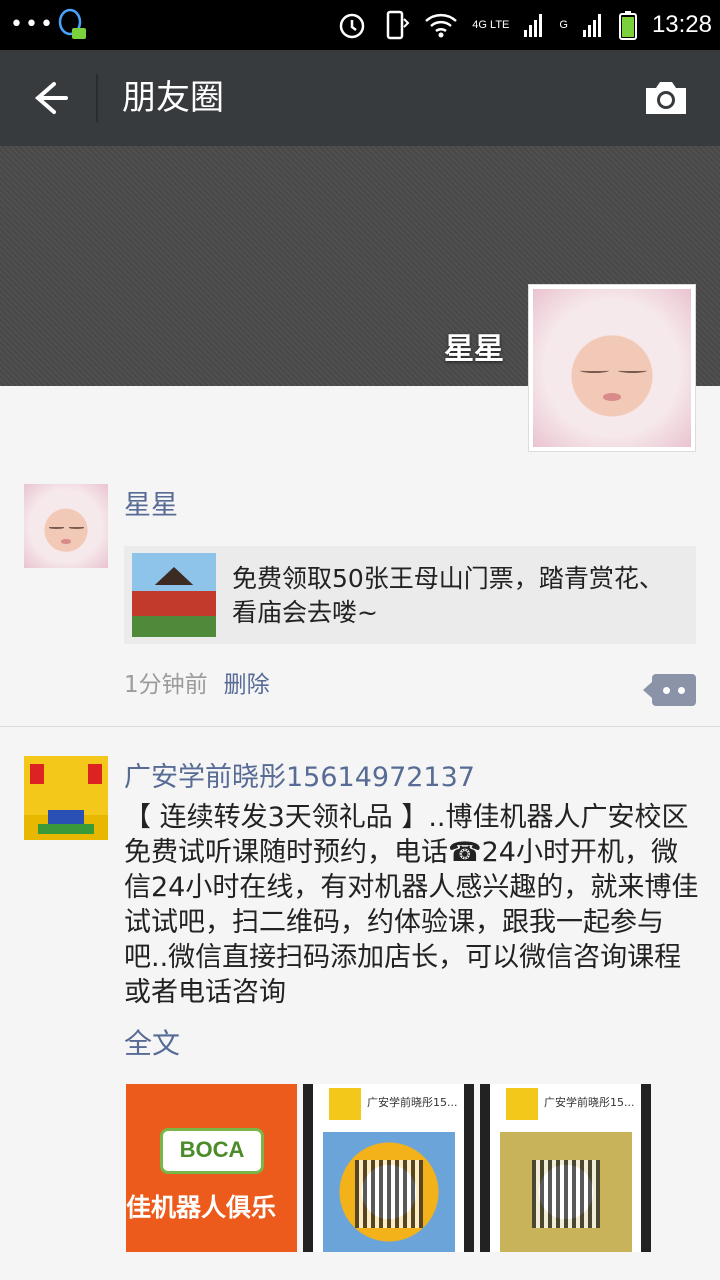  I want to click on post-time: 1分钟前, so click(166, 685).